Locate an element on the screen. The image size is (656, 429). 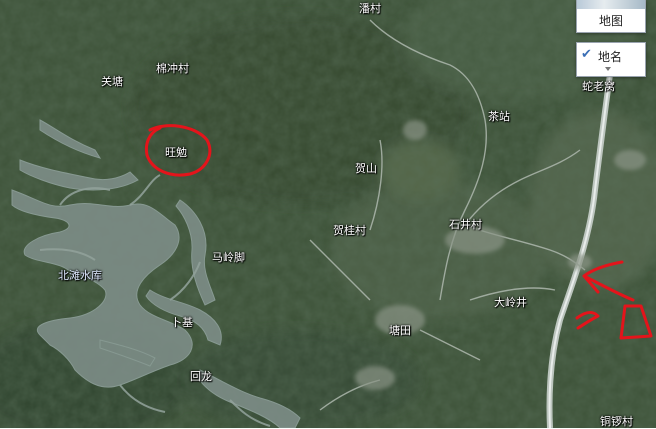
place-label: 大岭井 is located at coordinates (510, 302).